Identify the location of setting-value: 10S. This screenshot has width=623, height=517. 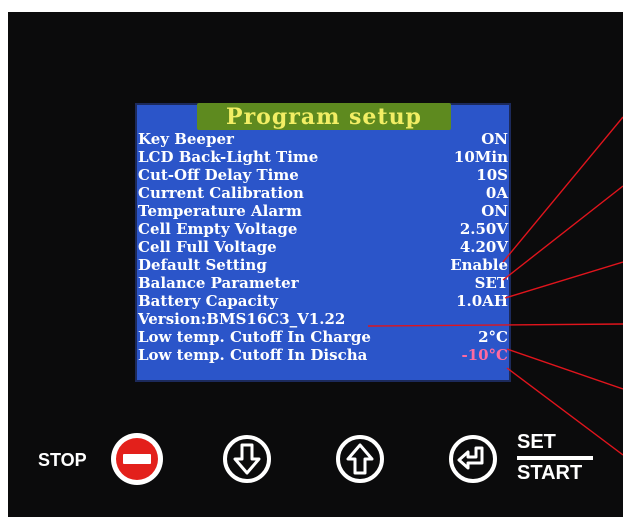
(492, 175).